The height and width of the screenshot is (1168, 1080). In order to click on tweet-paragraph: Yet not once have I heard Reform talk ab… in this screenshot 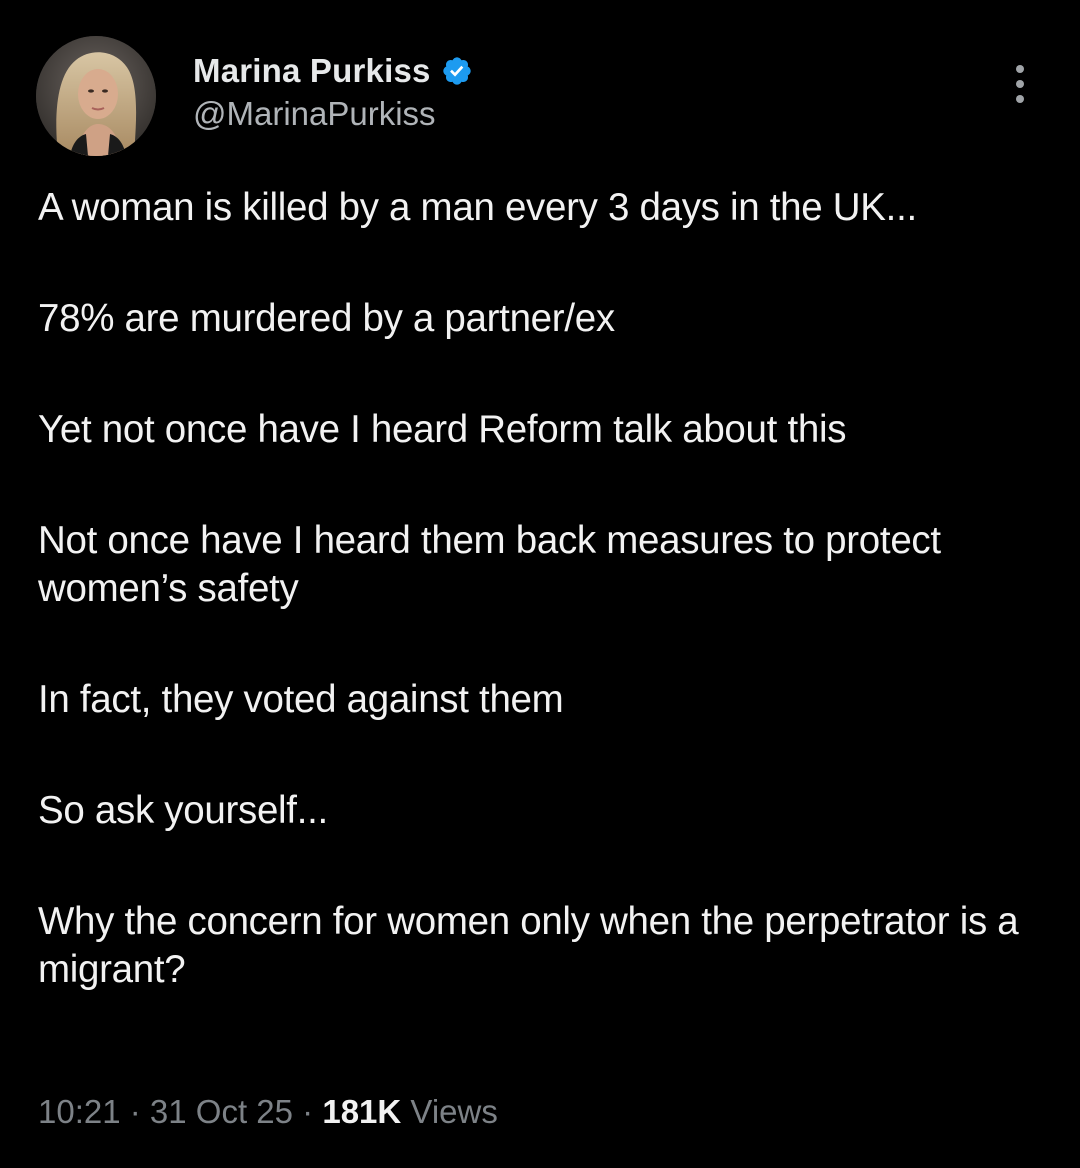, I will do `click(442, 429)`.